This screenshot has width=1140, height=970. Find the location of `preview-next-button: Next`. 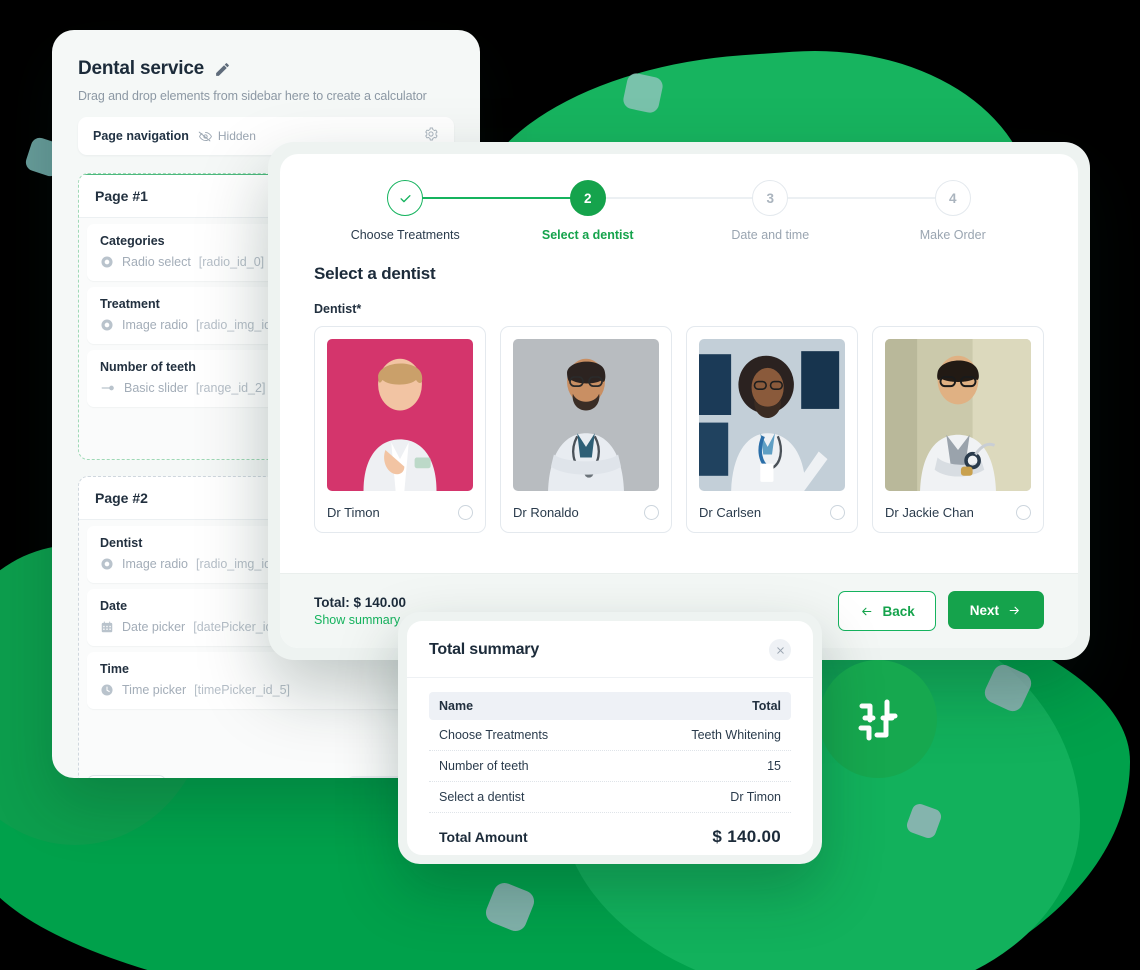

preview-next-button: Next is located at coordinates (995, 610).